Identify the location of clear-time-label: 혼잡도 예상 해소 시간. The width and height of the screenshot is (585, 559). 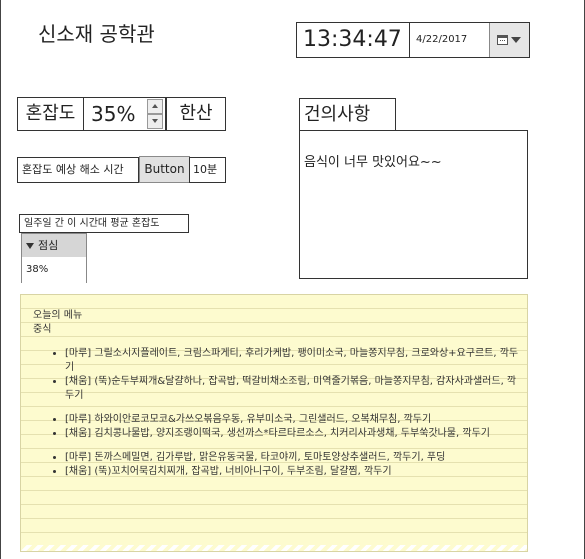
(78, 170).